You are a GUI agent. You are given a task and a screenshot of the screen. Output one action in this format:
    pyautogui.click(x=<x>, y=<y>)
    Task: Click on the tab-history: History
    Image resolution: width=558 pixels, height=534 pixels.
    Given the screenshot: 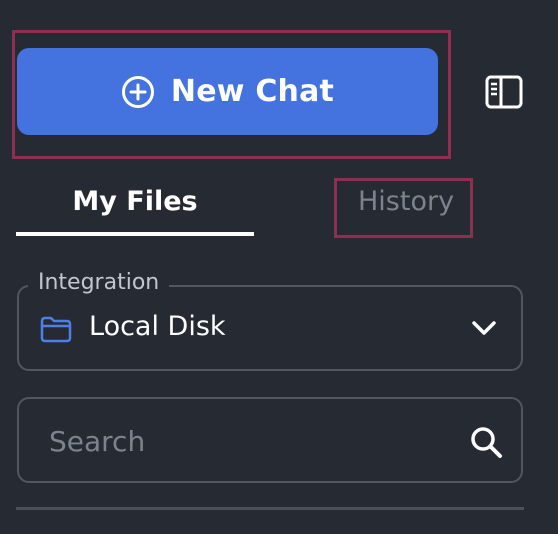 What is the action you would take?
    pyautogui.click(x=406, y=201)
    